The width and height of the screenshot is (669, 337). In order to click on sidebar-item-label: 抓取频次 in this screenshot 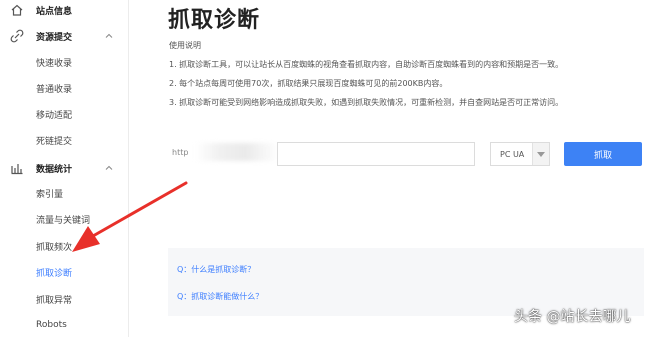, I will do `click(54, 247)`.